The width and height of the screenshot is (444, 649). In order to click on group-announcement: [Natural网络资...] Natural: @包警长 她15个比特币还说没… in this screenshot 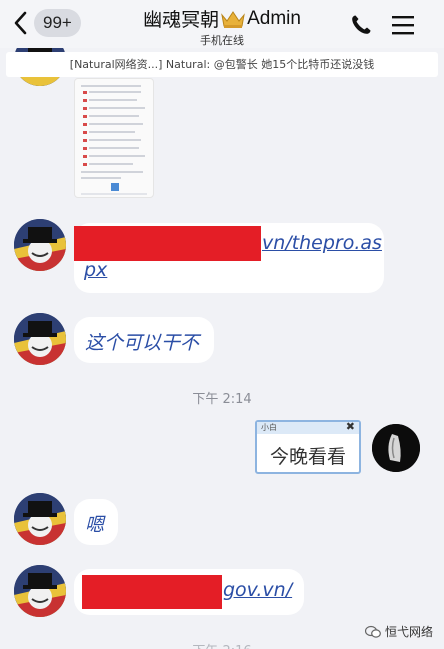, I will do `click(222, 64)`.